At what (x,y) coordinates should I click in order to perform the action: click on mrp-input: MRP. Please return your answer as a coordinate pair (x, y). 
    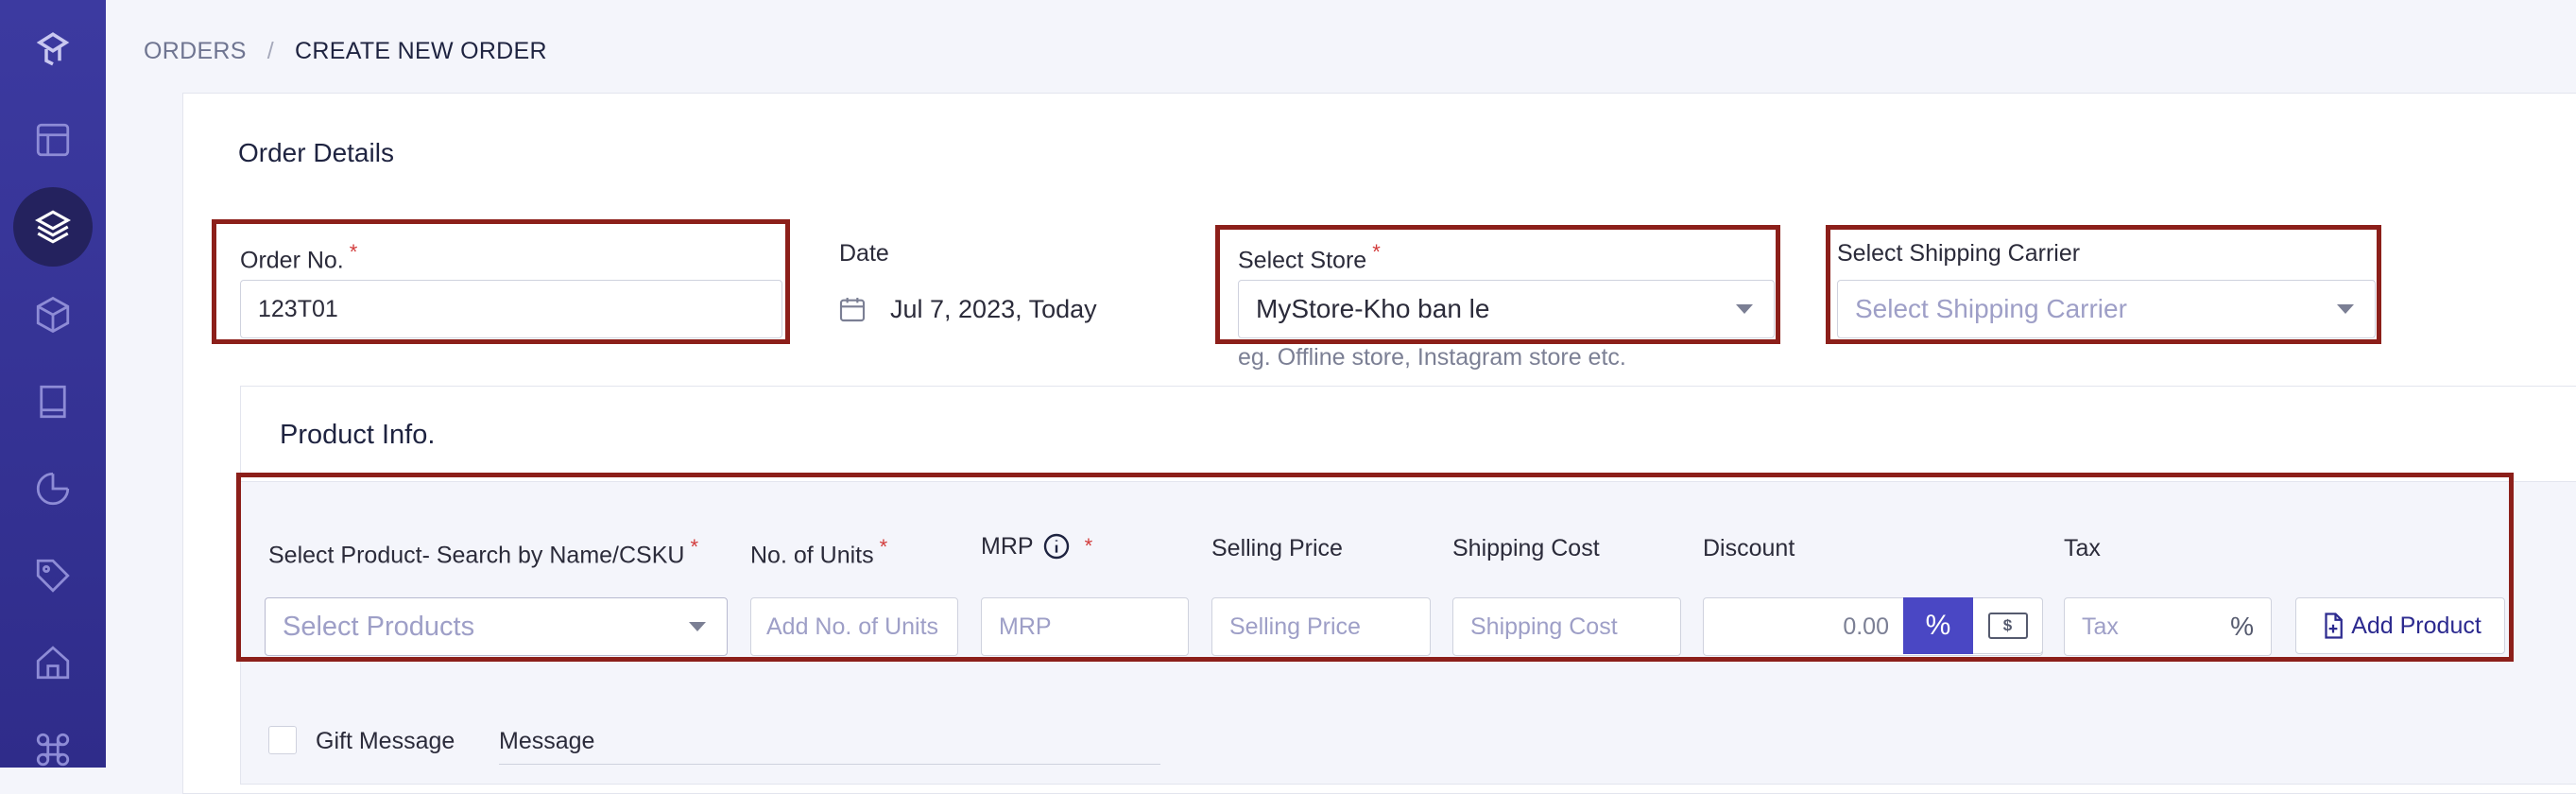
    Looking at the image, I should click on (1085, 626).